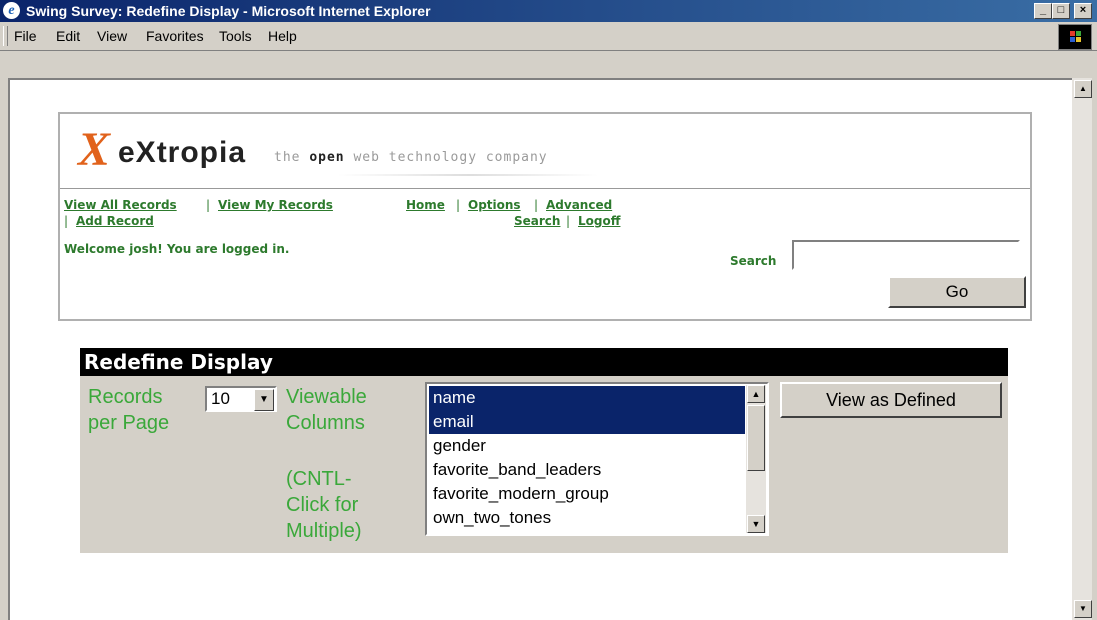 The image size is (1097, 620). What do you see at coordinates (1082, 349) in the screenshot?
I see `page-scrollbar: ▲ ▼` at bounding box center [1082, 349].